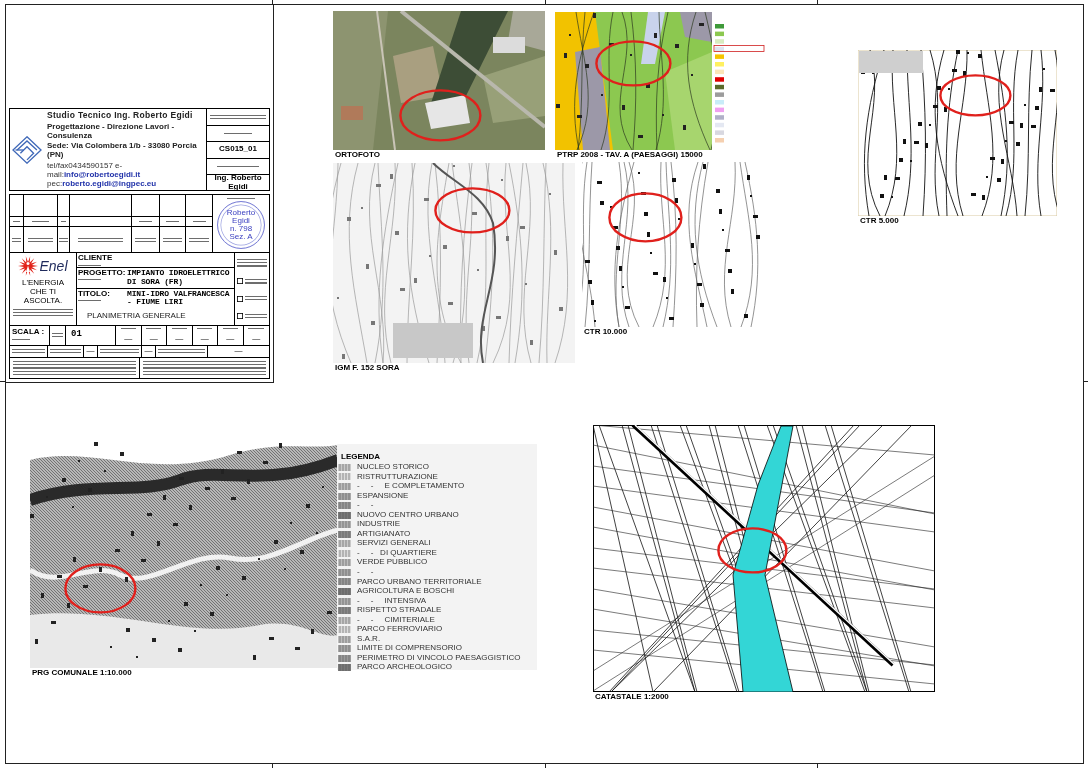  I want to click on sheet-number: 01, so click(76, 335).